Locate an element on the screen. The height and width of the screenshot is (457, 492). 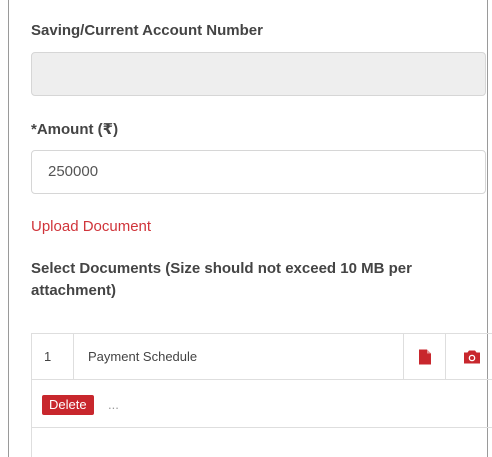
amount-label: *Amount (₹) is located at coordinates (75, 129).